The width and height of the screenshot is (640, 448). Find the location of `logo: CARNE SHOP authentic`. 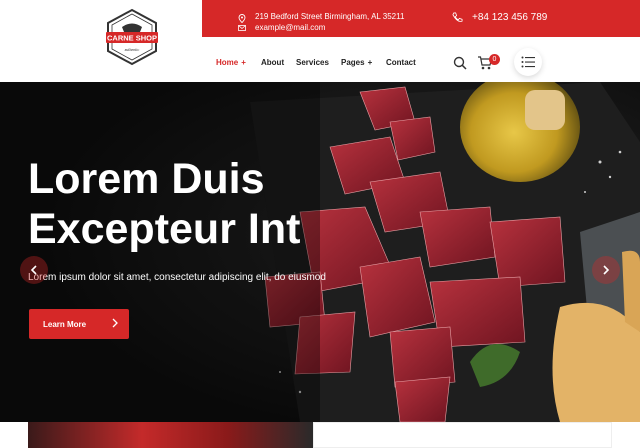

logo: CARNE SHOP authentic is located at coordinates (132, 37).